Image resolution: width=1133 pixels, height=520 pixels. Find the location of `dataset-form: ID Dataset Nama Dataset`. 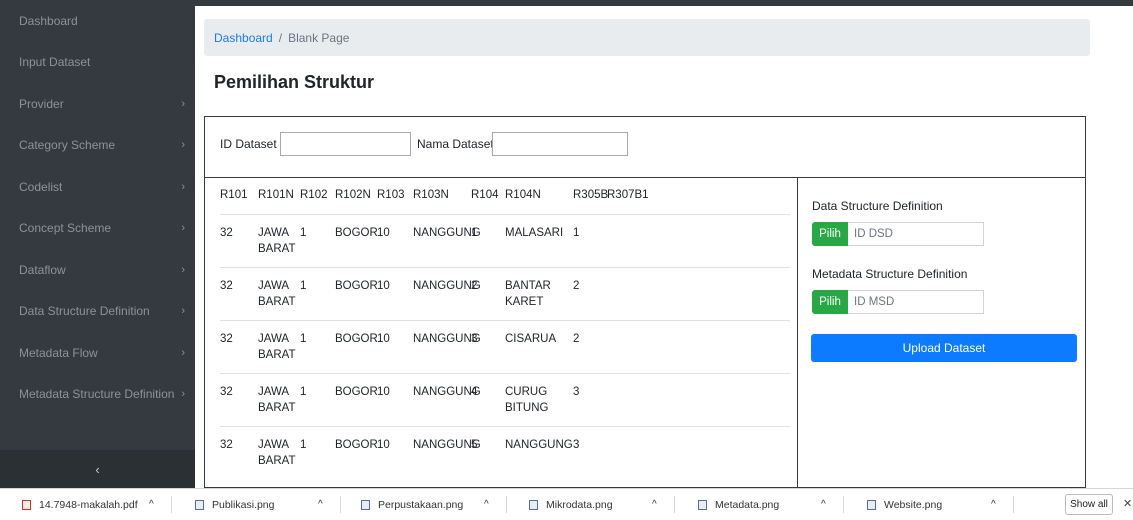

dataset-form: ID Dataset Nama Dataset is located at coordinates (645, 147).